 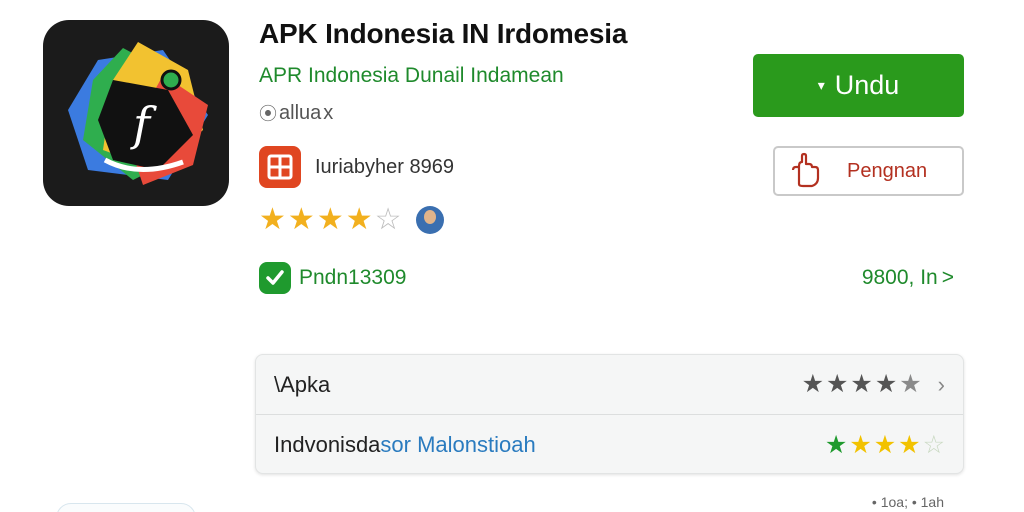 I want to click on grid-icon, so click(x=280, y=167).